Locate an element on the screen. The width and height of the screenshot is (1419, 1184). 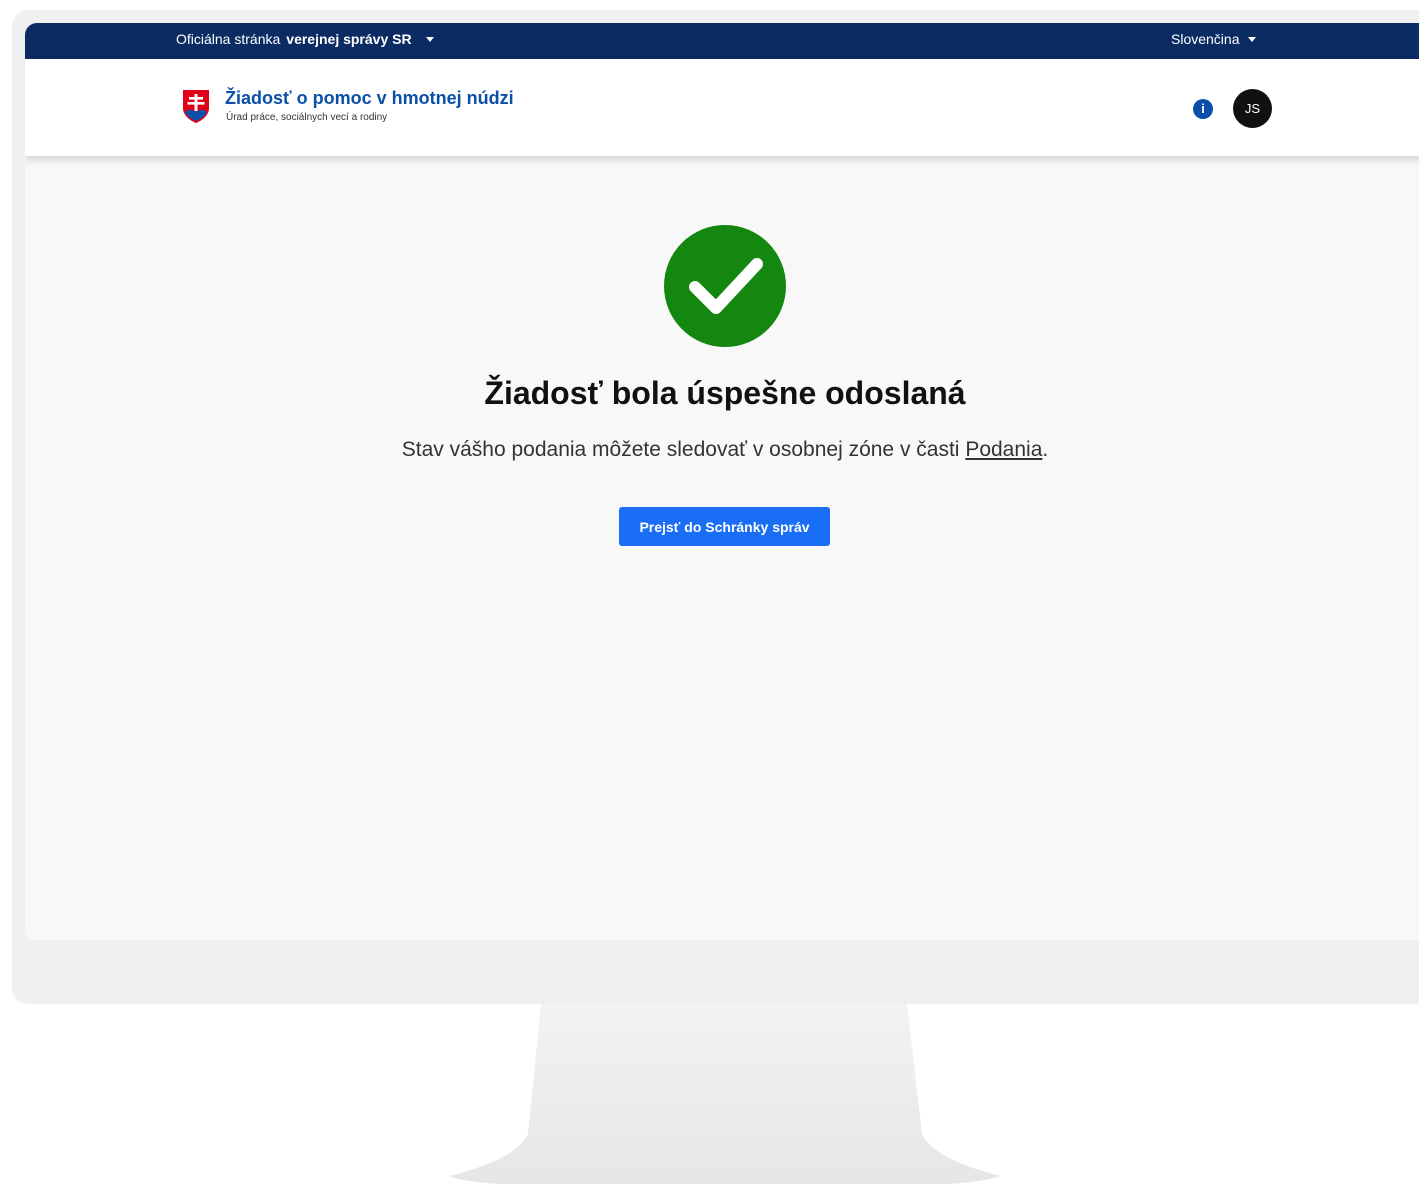
app-title: Žiadosť o pomoc v hmotnej núdzi is located at coordinates (369, 98).